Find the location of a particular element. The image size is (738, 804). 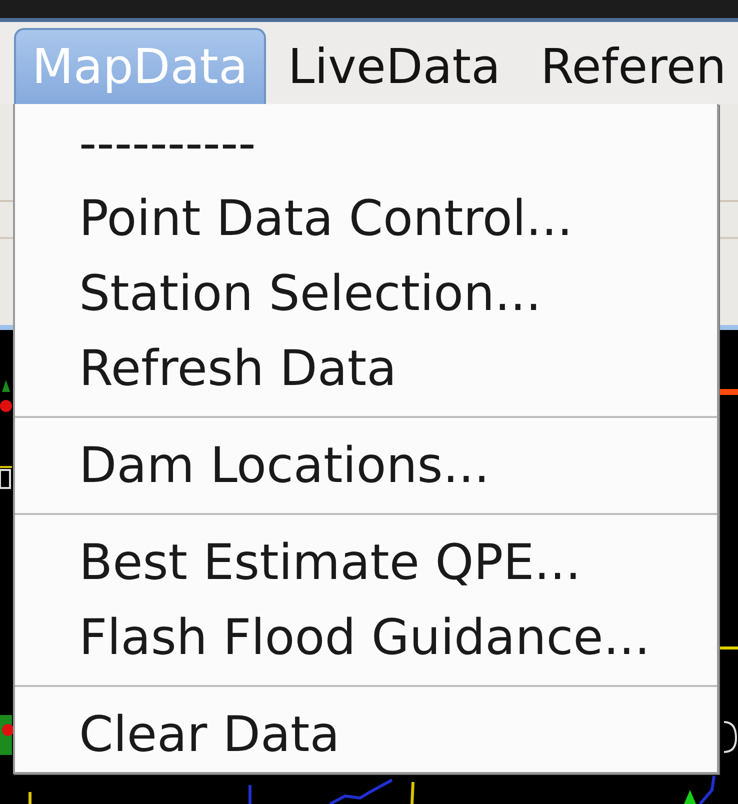

menu-item: ---------- is located at coordinates (366, 143).